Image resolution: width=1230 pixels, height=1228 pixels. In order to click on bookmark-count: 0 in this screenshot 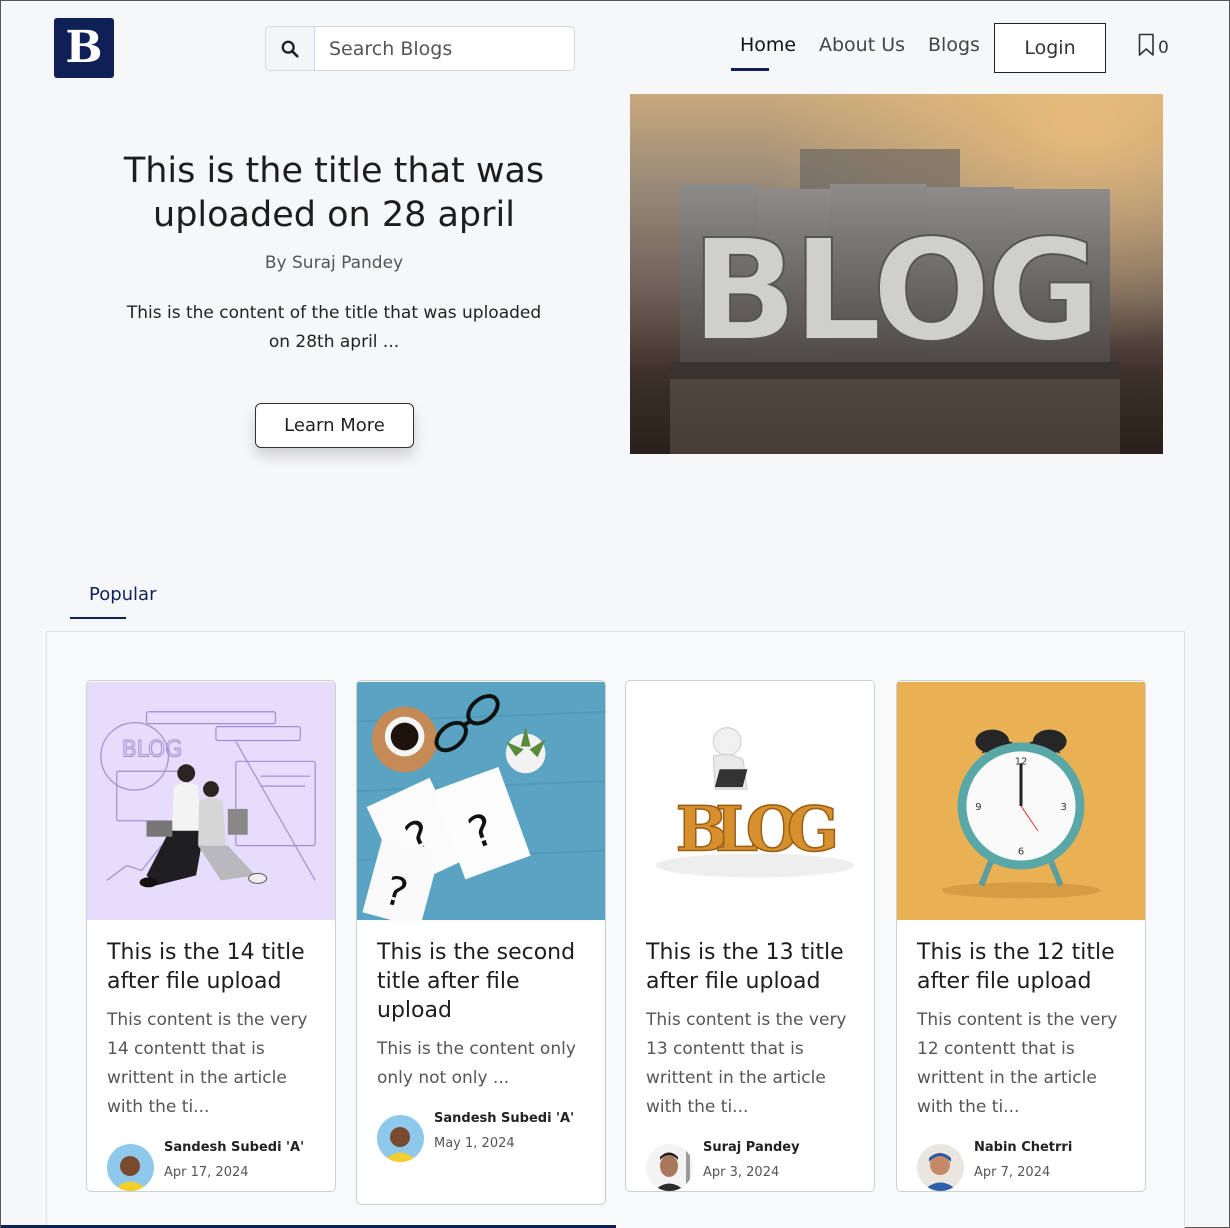, I will do `click(1163, 48)`.